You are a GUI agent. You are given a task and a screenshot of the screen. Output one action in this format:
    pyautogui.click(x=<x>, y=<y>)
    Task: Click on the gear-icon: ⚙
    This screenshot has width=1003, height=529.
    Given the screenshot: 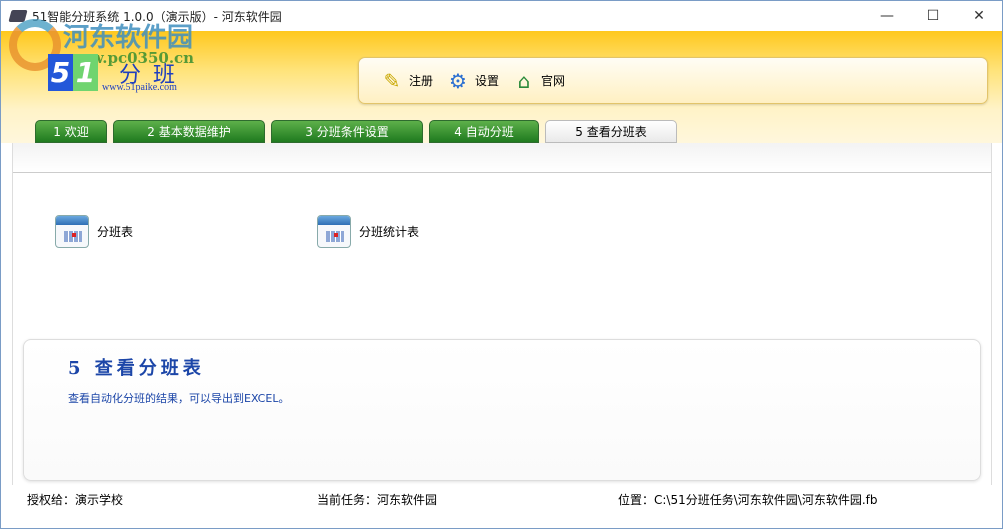 What is the action you would take?
    pyautogui.click(x=458, y=80)
    